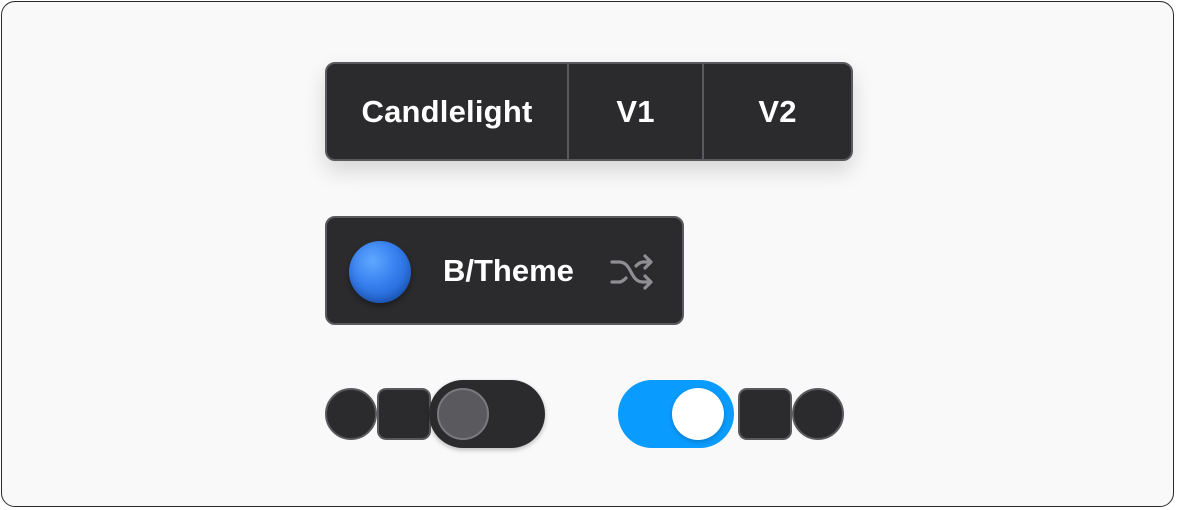 This screenshot has height=510, width=1177. I want to click on theme-color-swatch, so click(380, 272).